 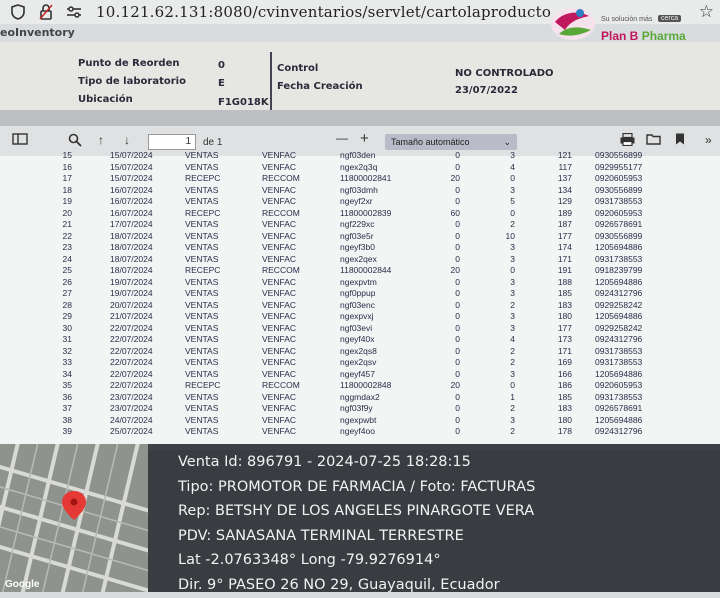 What do you see at coordinates (564, 281) in the screenshot?
I see `cell-balance: 188` at bounding box center [564, 281].